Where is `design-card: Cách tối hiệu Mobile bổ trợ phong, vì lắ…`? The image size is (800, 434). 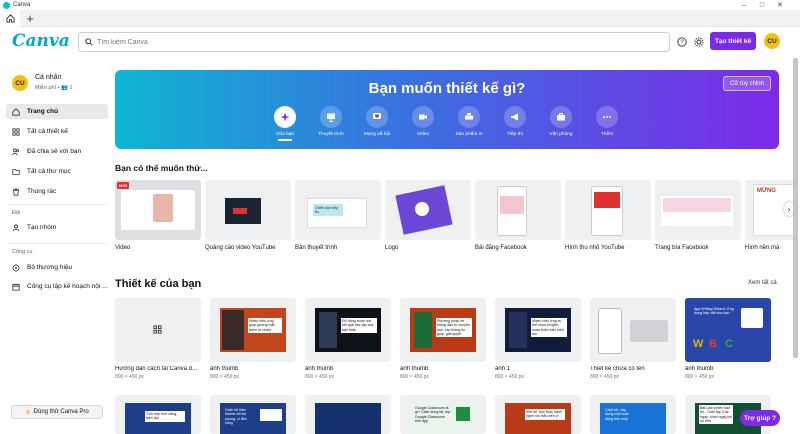
design-card: Cách tối hiệu Mobile bổ trợ phong, vì lắ… is located at coordinates (253, 414).